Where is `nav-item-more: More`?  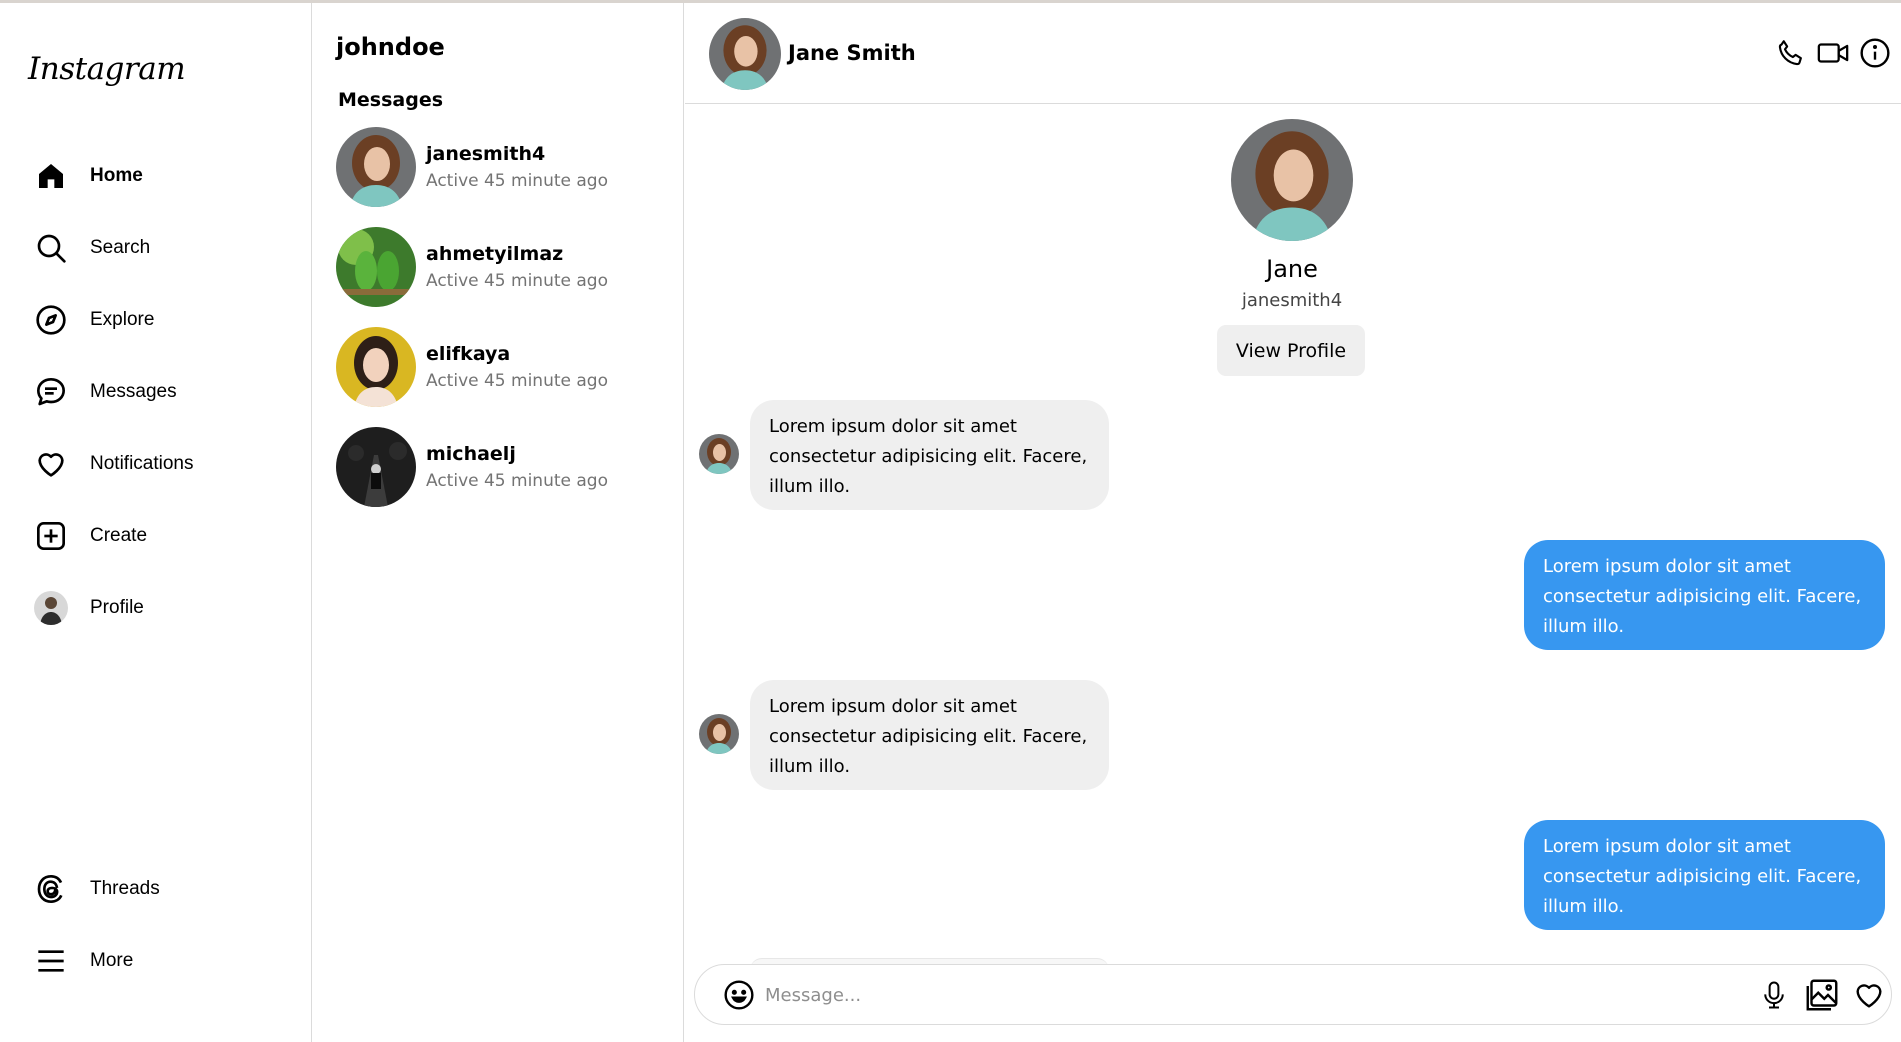
nav-item-more: More is located at coordinates (164, 961).